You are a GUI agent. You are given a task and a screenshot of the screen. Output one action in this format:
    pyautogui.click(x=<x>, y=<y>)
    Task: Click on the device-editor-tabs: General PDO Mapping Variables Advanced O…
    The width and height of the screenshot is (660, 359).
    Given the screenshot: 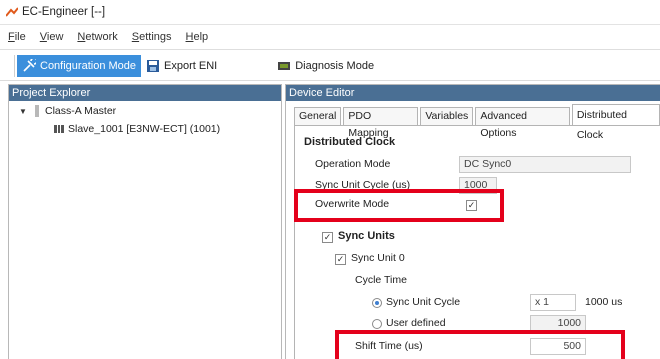 What is the action you would take?
    pyautogui.click(x=477, y=122)
    